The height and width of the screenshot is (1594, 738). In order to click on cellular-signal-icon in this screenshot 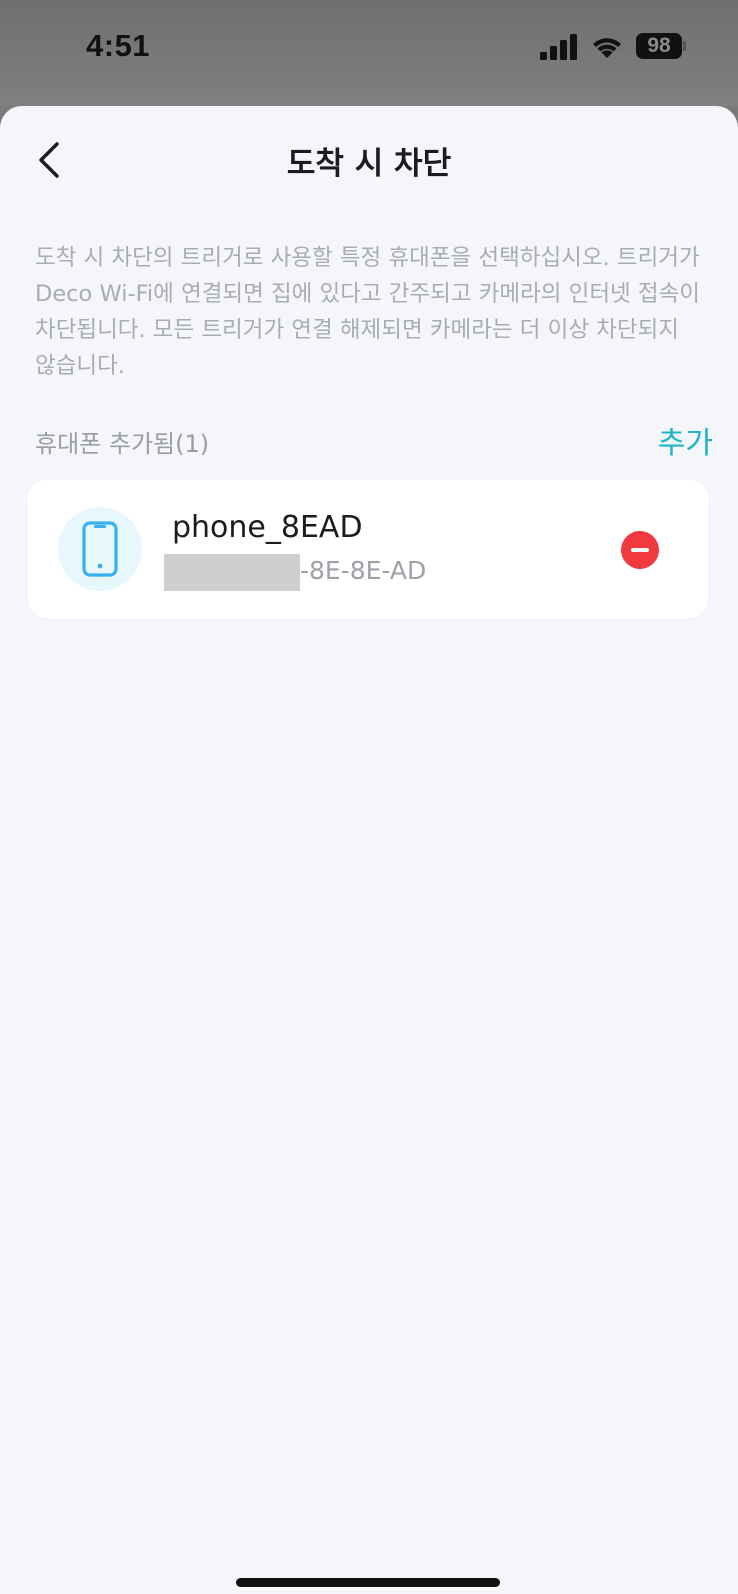, I will do `click(558, 47)`.